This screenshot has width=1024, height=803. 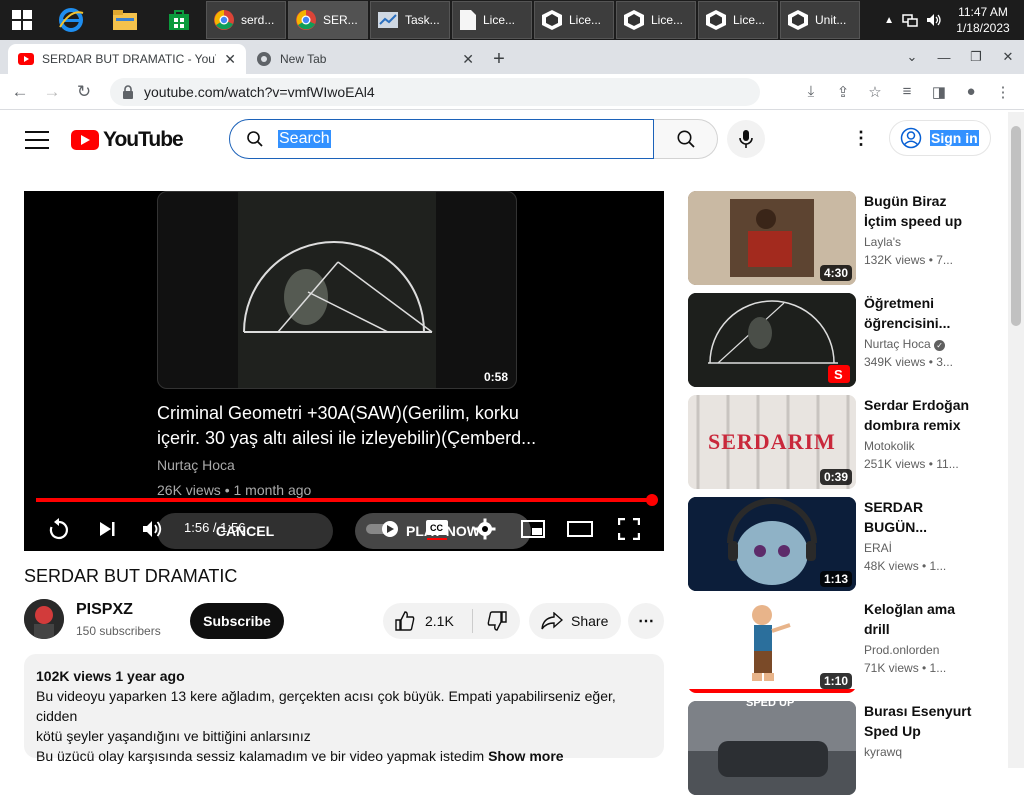 I want to click on scrubber-handle, so click(x=652, y=500).